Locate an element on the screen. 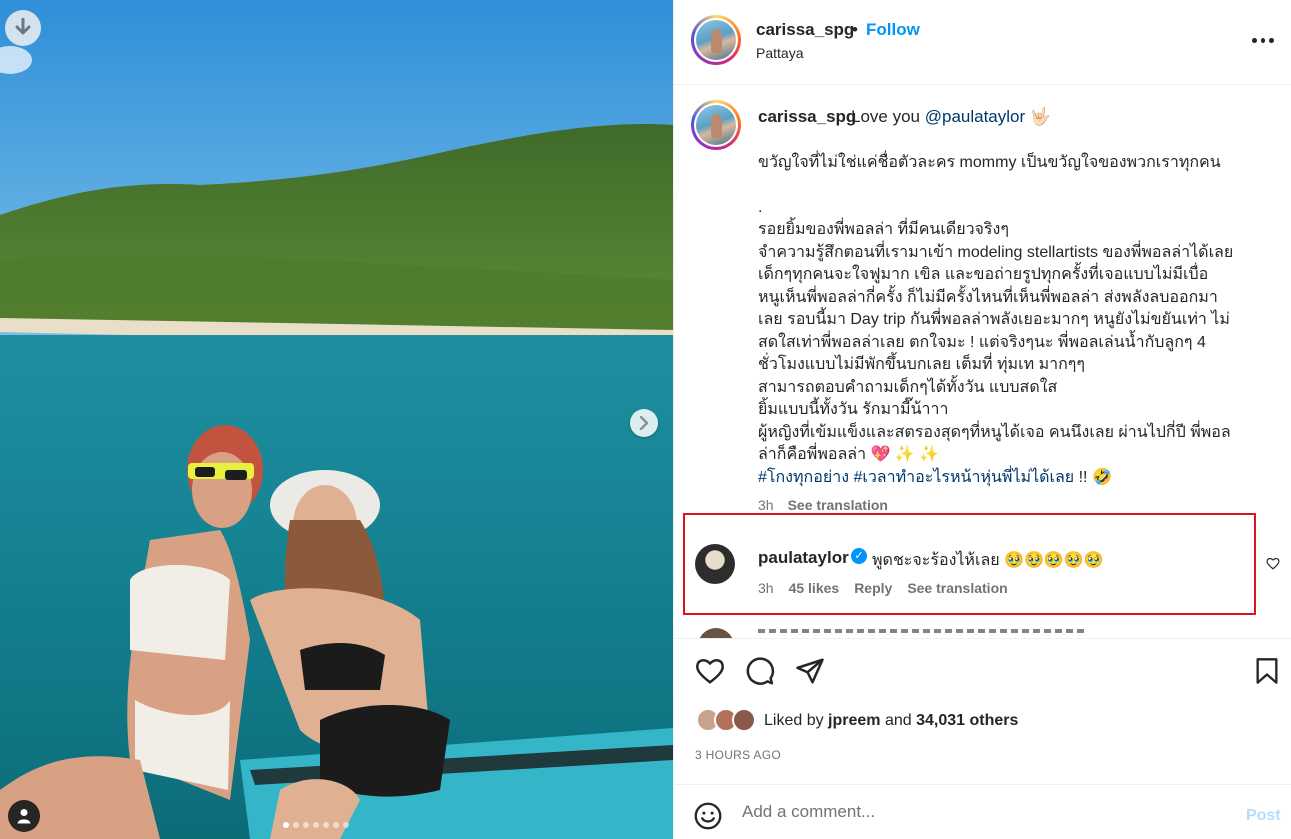  caption-line is located at coordinates (1013, 186).